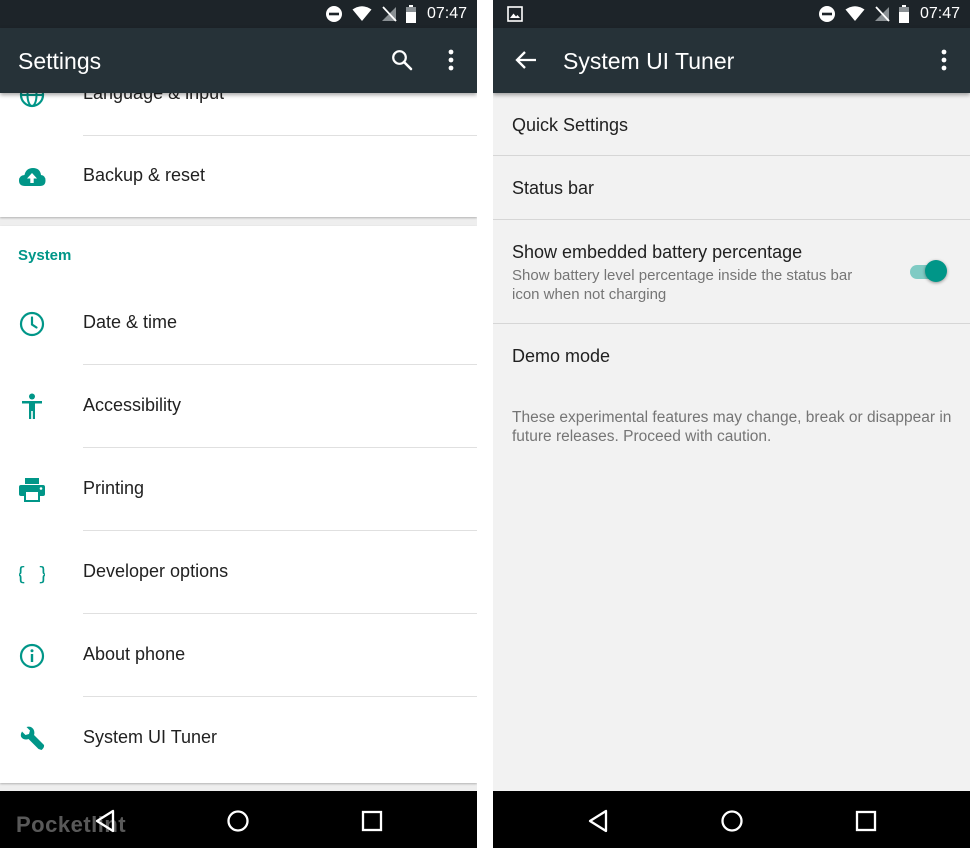 This screenshot has width=970, height=848. I want to click on settings-item-printing: Printing, so click(238, 489).